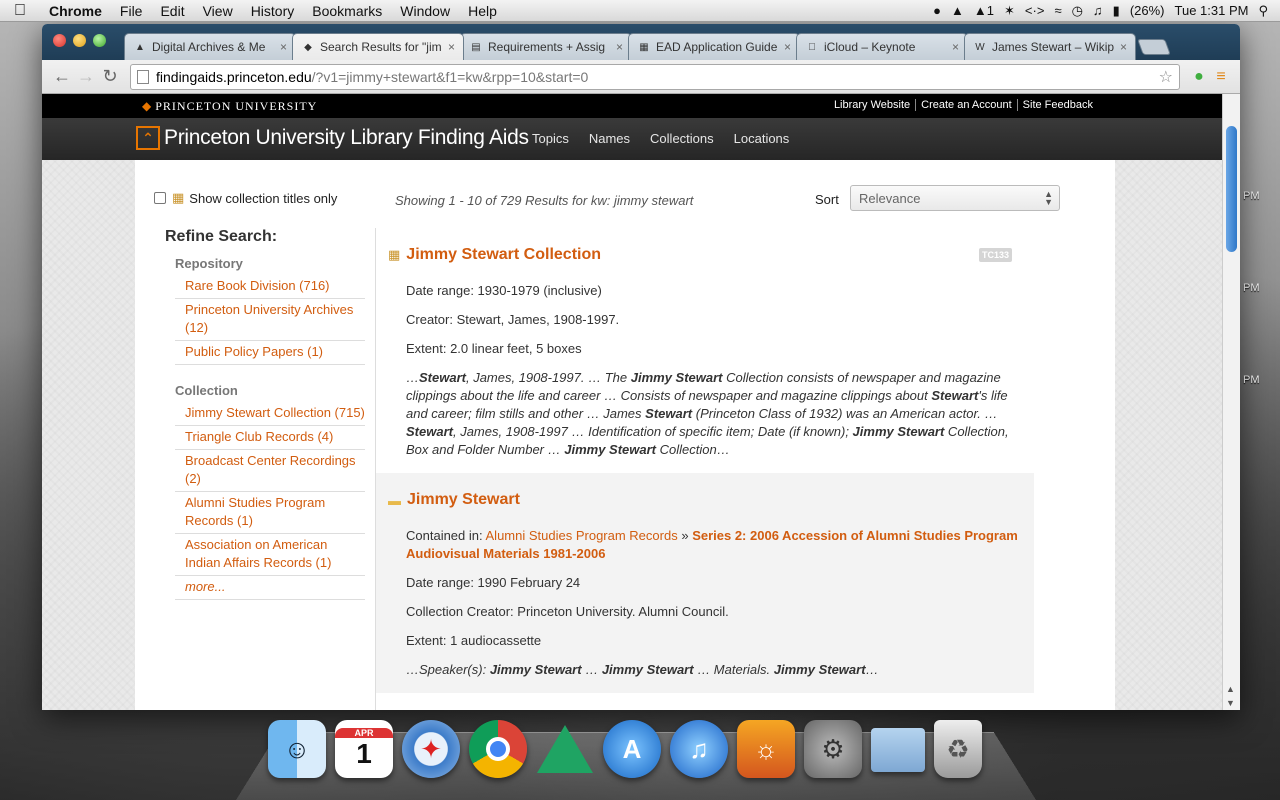  I want to click on menu-bookmarks: Bookmarks, so click(347, 11).